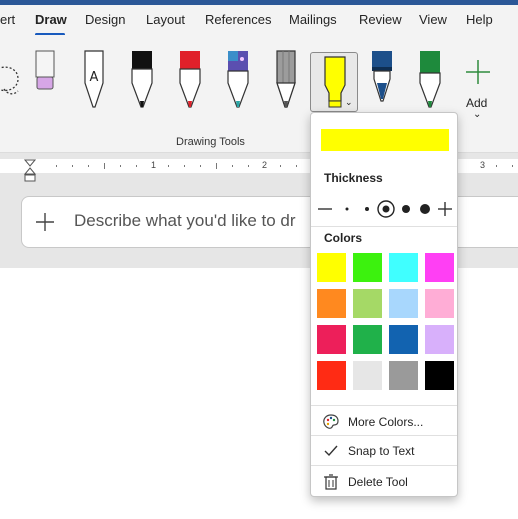  What do you see at coordinates (331, 482) in the screenshot?
I see `trash-icon` at bounding box center [331, 482].